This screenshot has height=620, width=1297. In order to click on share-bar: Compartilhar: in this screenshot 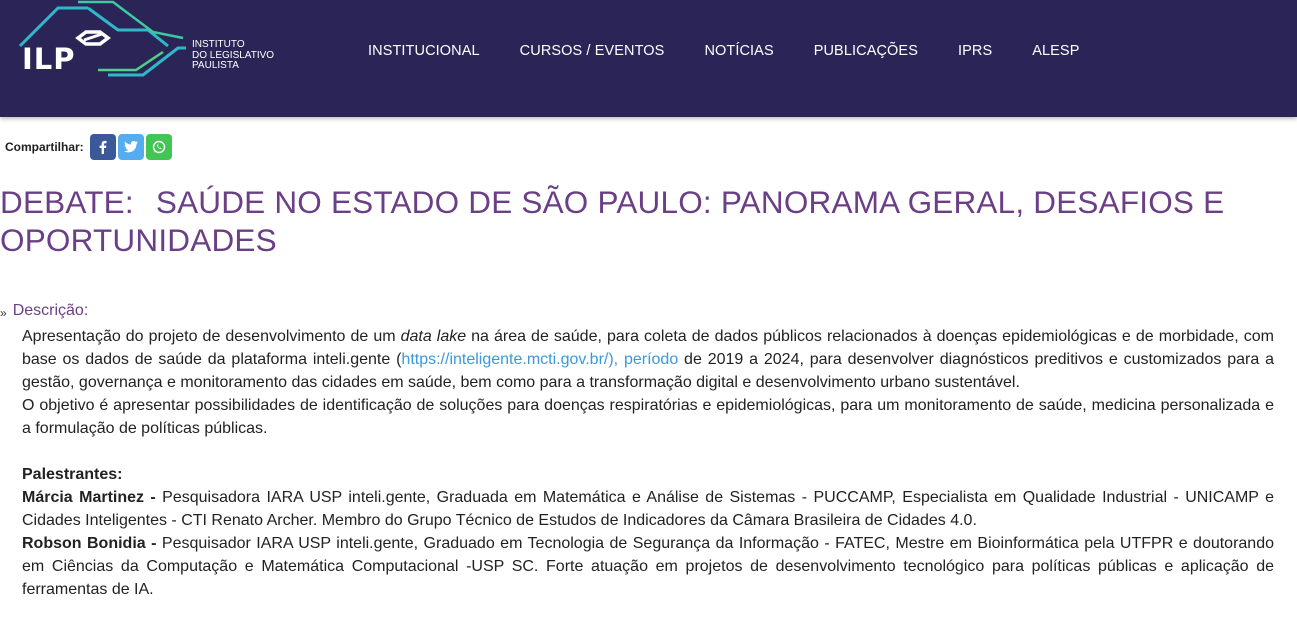, I will do `click(89, 147)`.